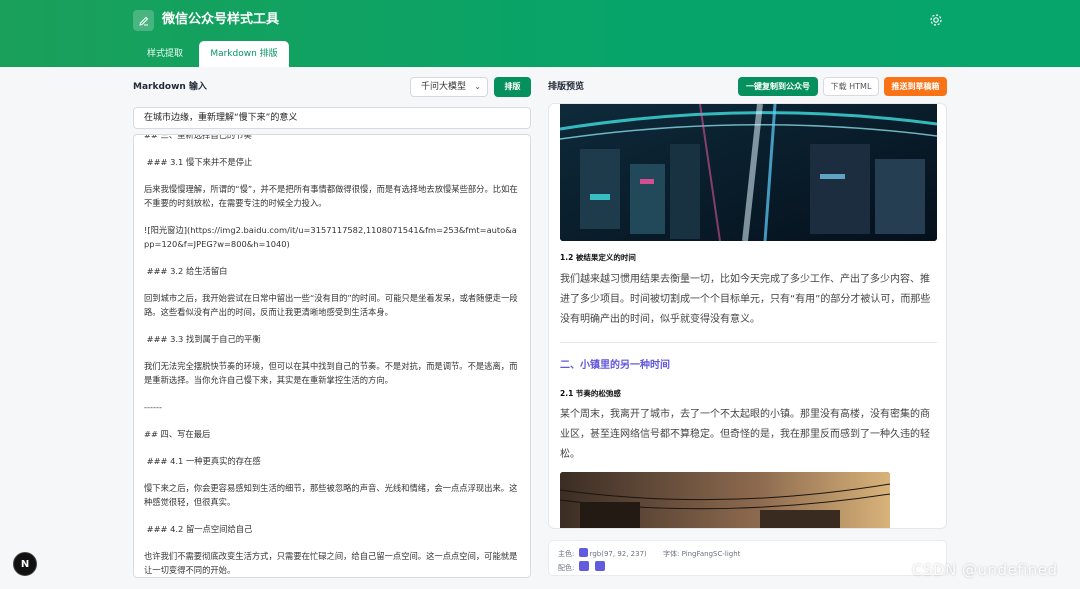 The image size is (1080, 589). Describe the element at coordinates (936, 20) in the screenshot. I see `gear-icon` at that location.